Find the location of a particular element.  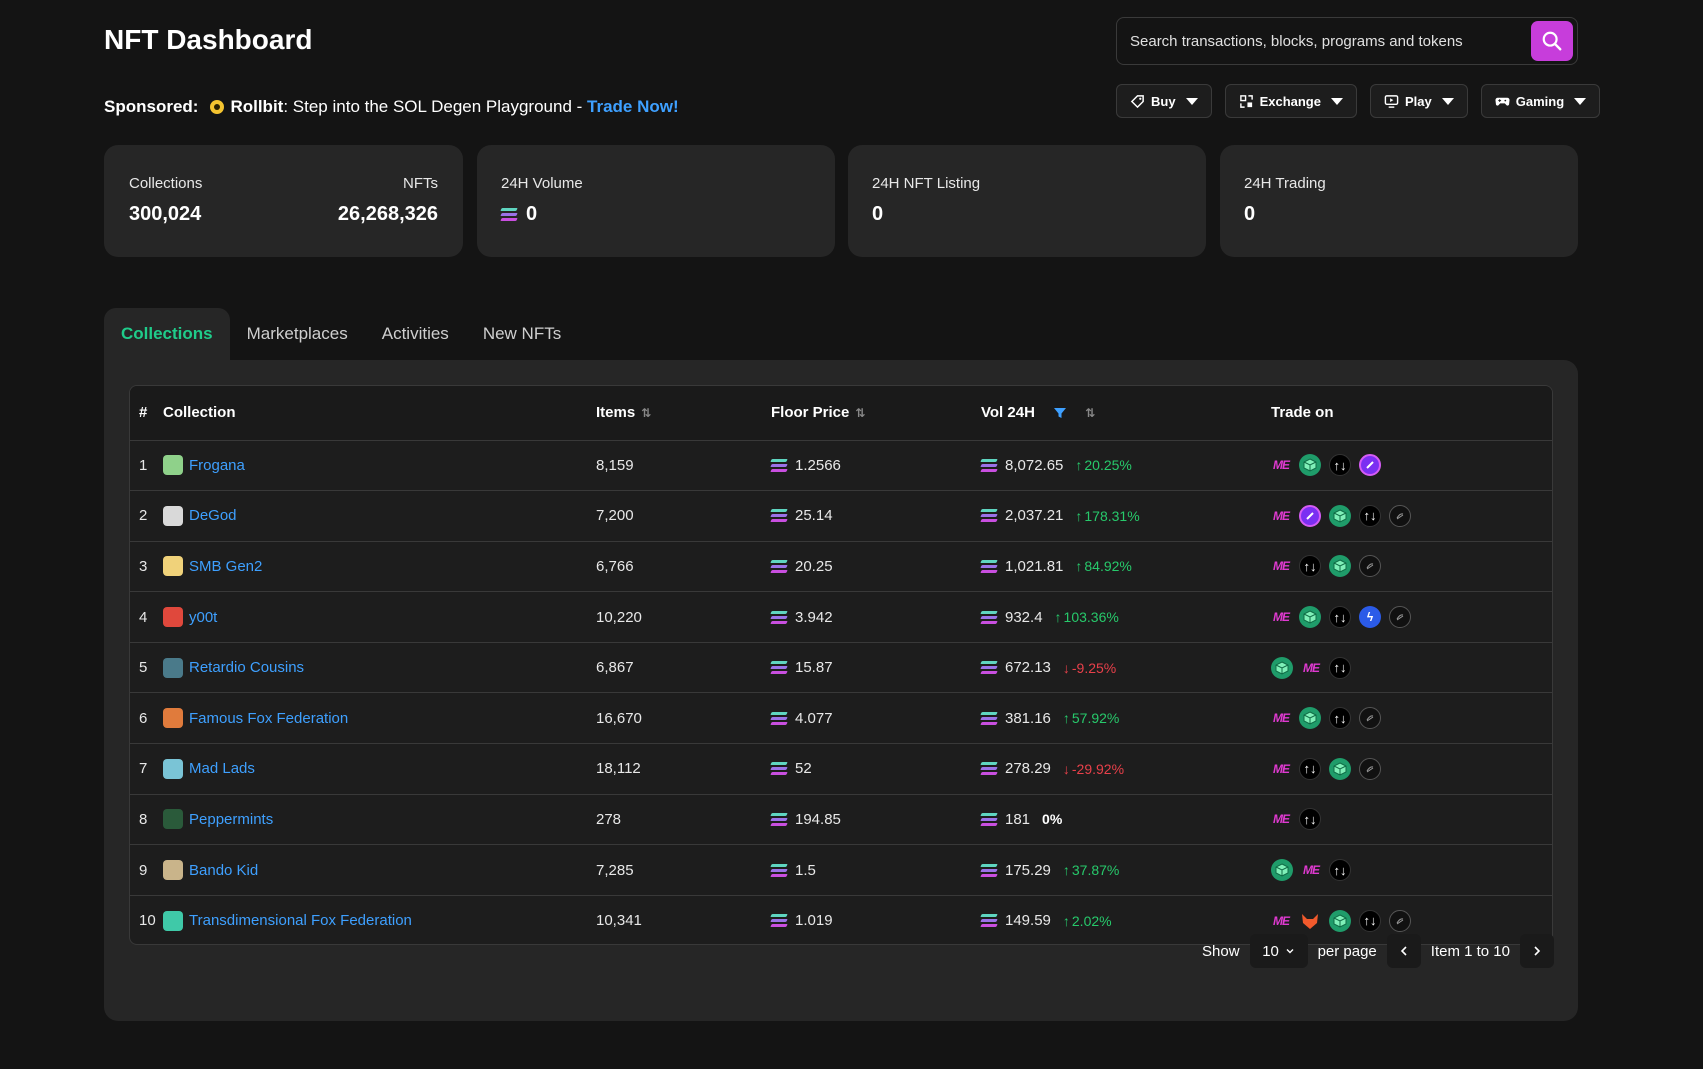

prev-page-button is located at coordinates (1403, 951).